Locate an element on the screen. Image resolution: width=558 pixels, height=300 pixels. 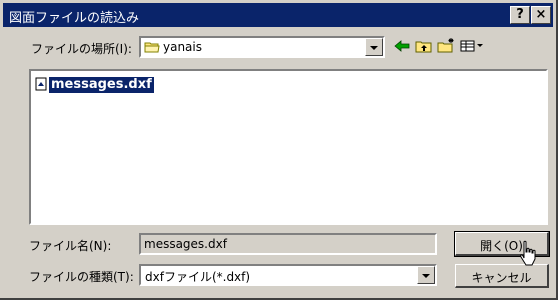
filename-value: messages.dxf is located at coordinates (185, 244).